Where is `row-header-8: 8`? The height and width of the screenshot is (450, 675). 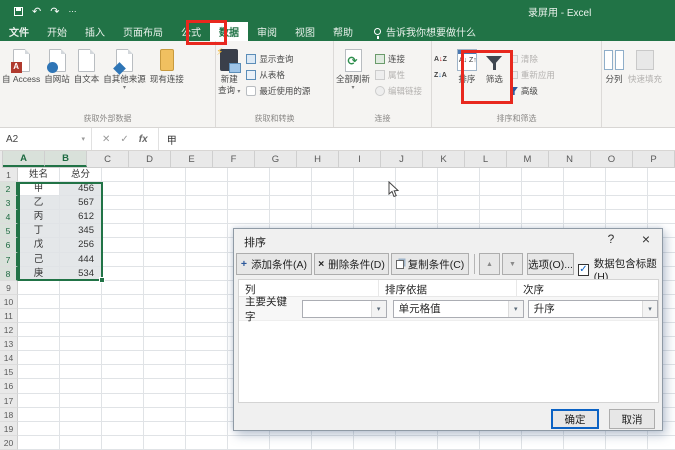
row-header-8: 8 is located at coordinates (9, 273).